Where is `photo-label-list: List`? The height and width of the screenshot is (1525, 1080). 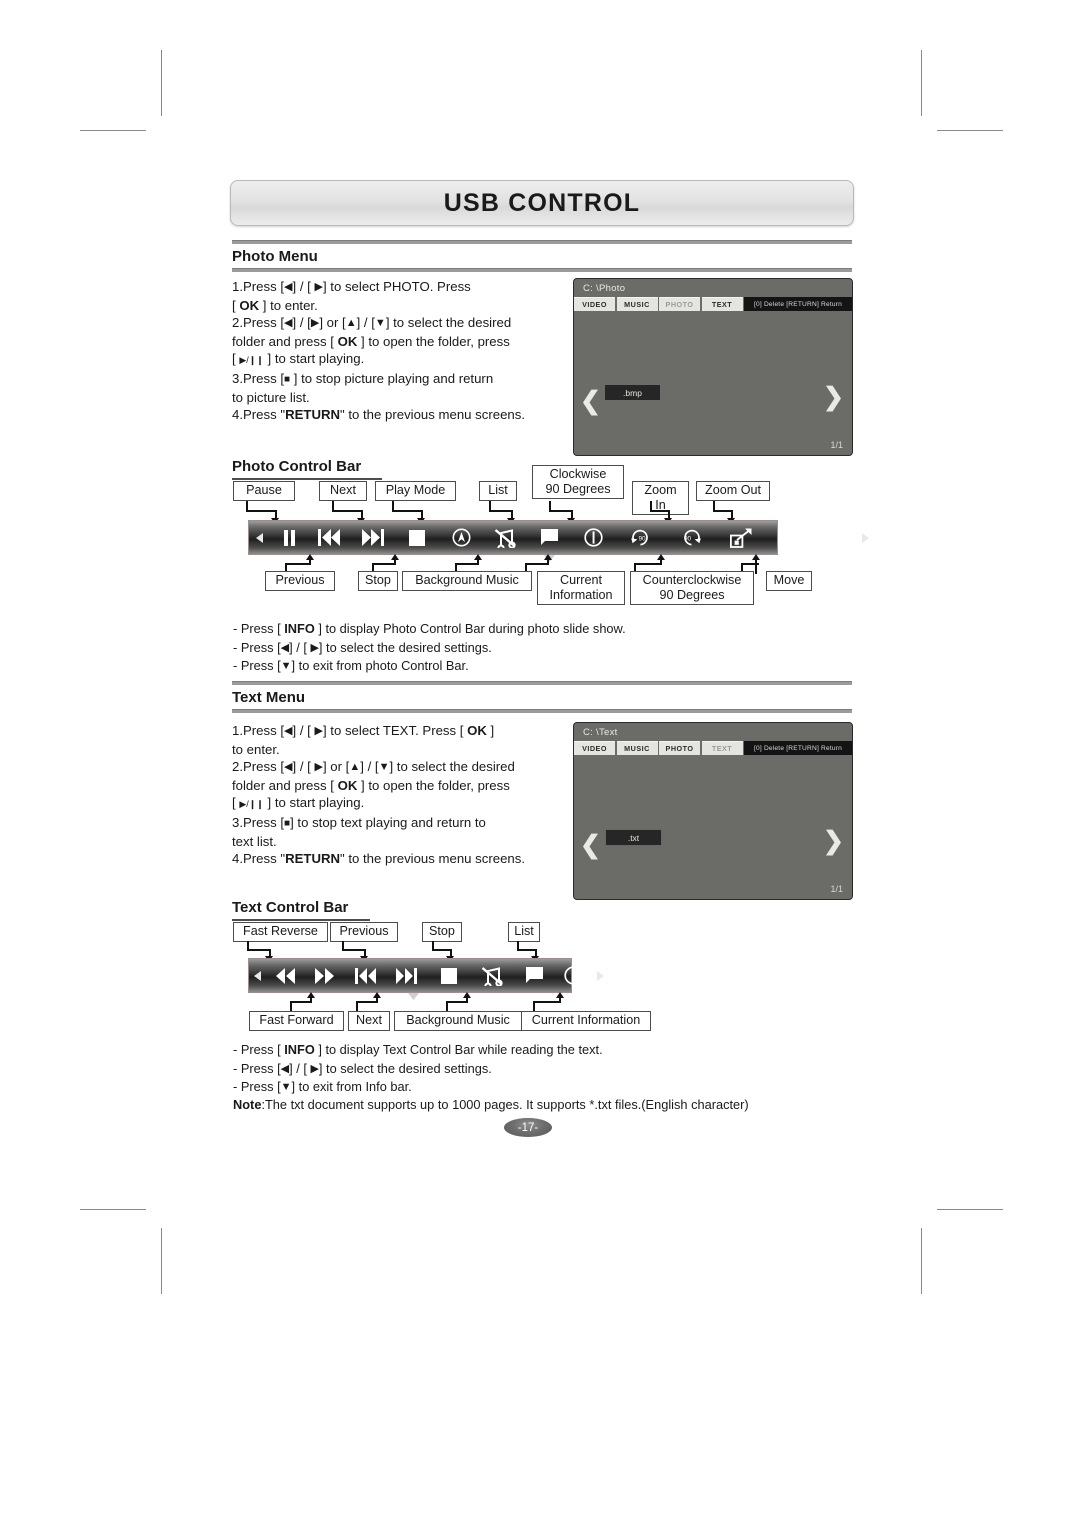 photo-label-list: List is located at coordinates (498, 491).